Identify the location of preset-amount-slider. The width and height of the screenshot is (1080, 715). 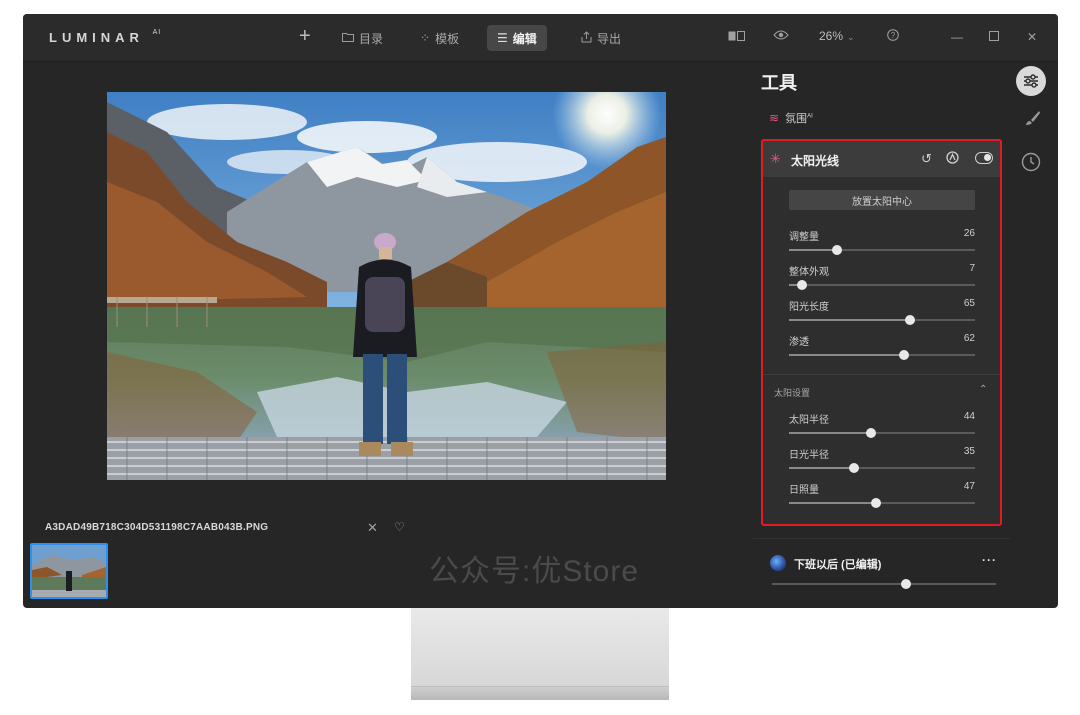
(884, 584).